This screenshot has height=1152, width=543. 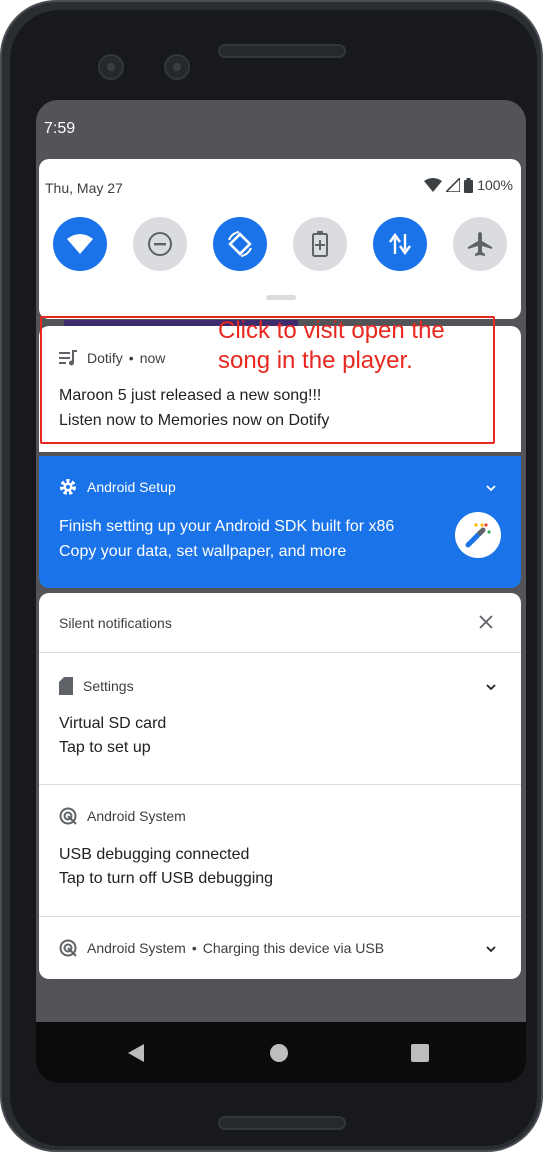 What do you see at coordinates (84, 188) in the screenshot?
I see `qs-date: Thu, May 27` at bounding box center [84, 188].